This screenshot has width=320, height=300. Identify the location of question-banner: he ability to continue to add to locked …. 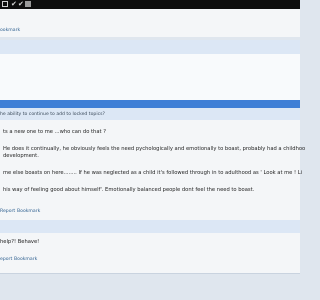
(150, 114).